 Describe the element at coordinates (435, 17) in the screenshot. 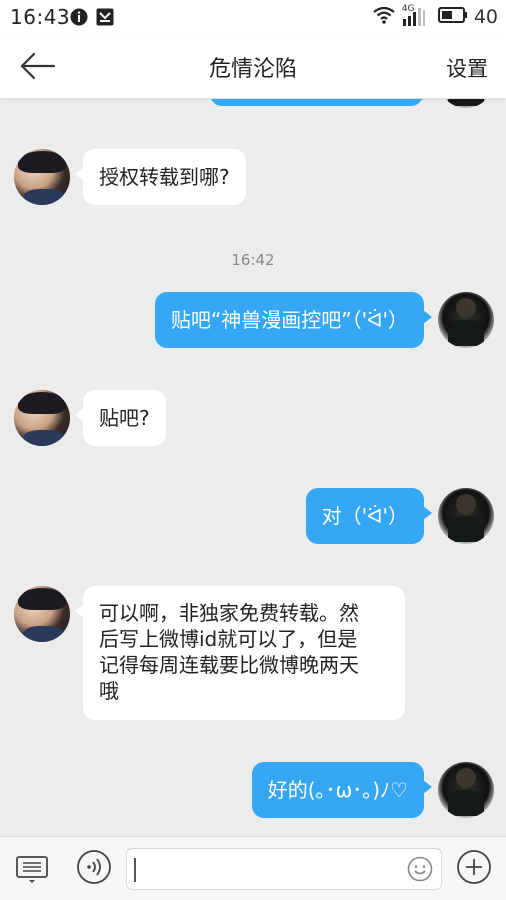

I see `status-right-group: 4G 40` at that location.